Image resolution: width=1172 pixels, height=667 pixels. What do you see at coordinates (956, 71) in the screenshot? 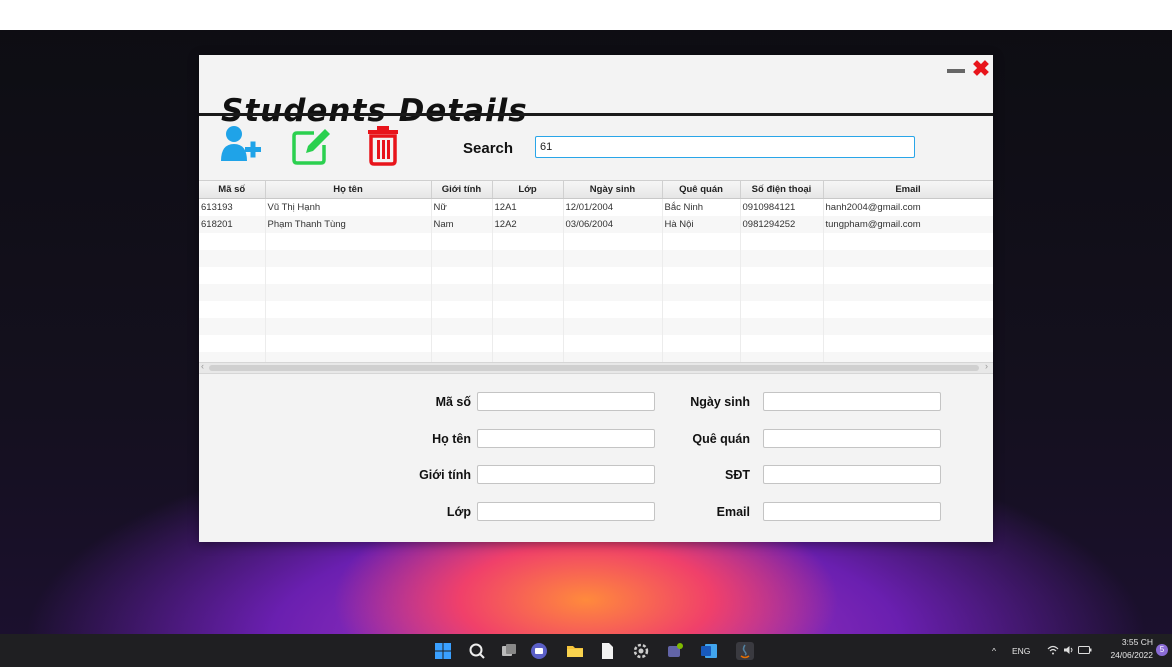
I see `minimize-button` at bounding box center [956, 71].